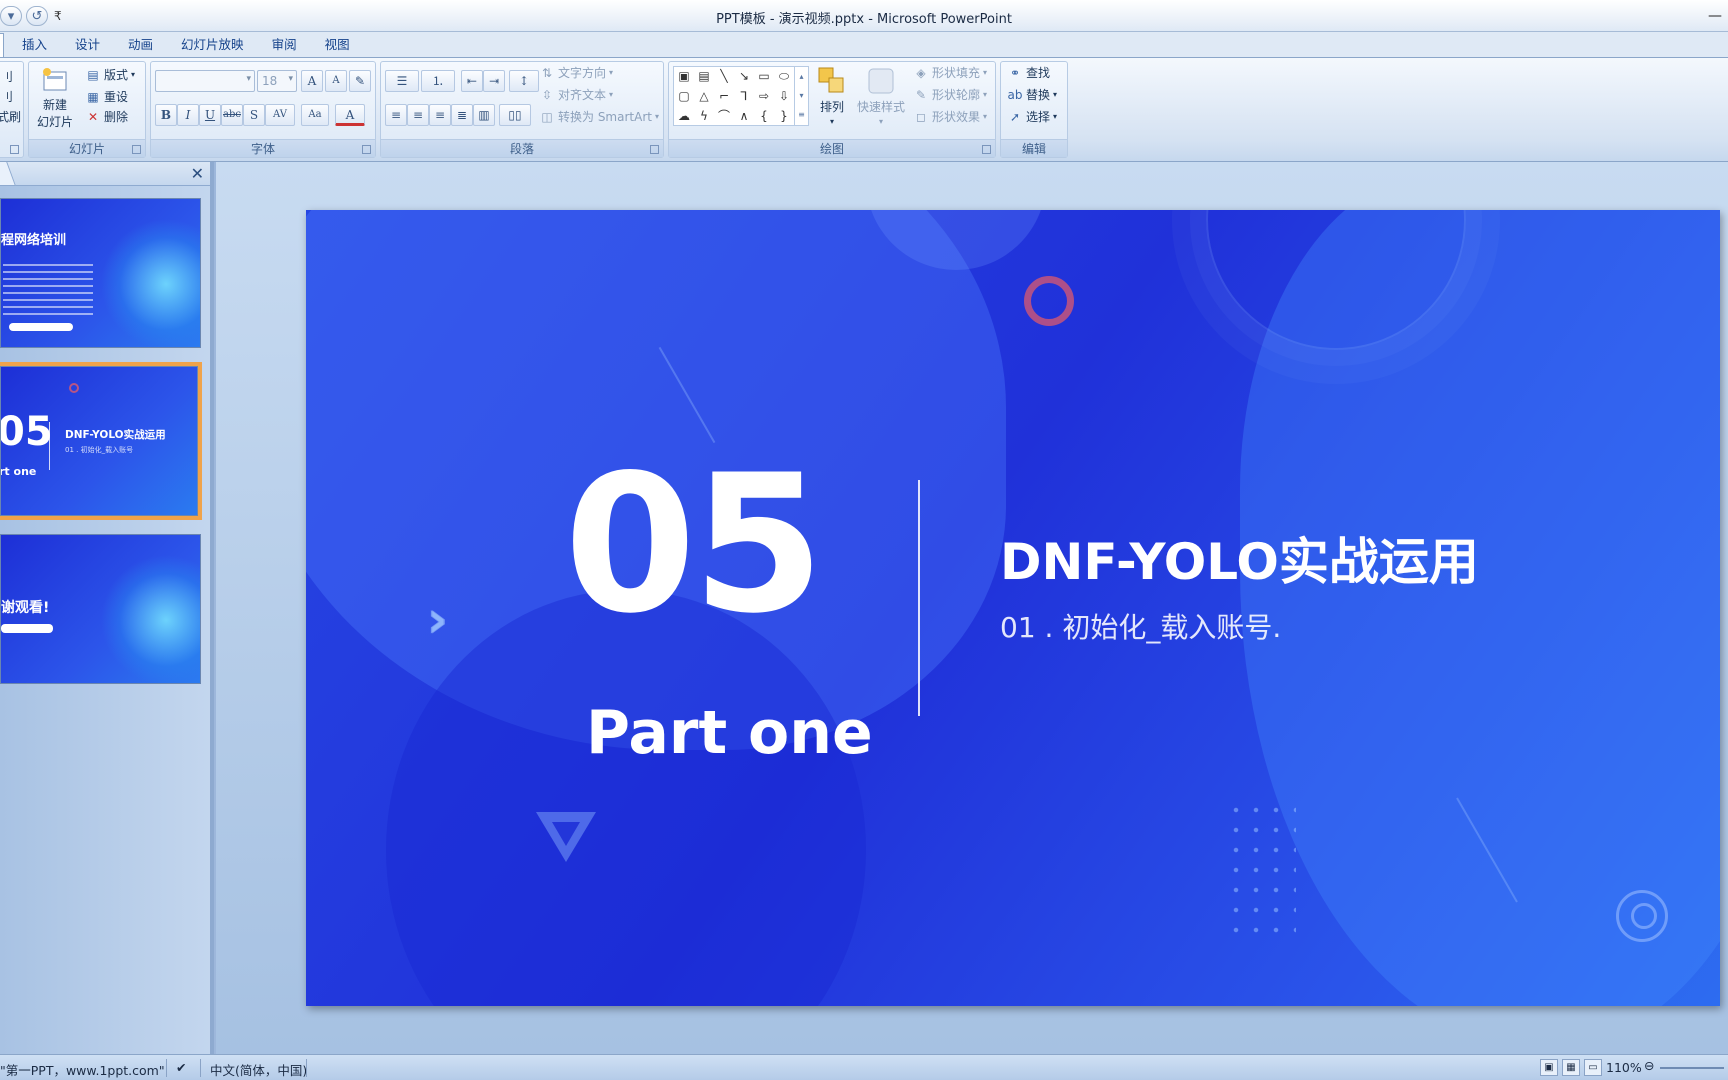 The image size is (1728, 1080). Describe the element at coordinates (254, 115) in the screenshot. I see `shadow-icon: S` at that location.